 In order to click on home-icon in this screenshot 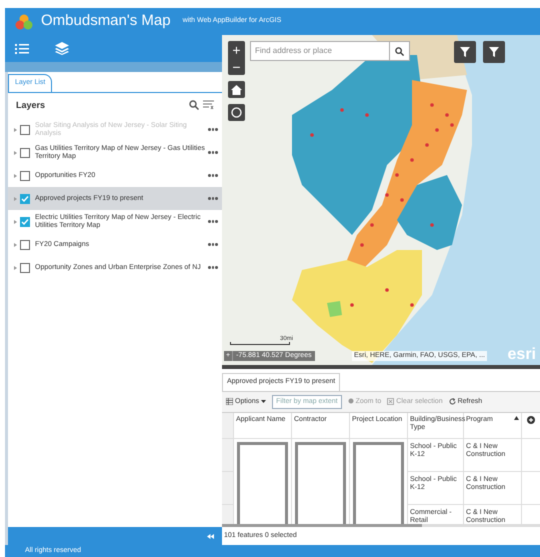, I will do `click(236, 89)`.